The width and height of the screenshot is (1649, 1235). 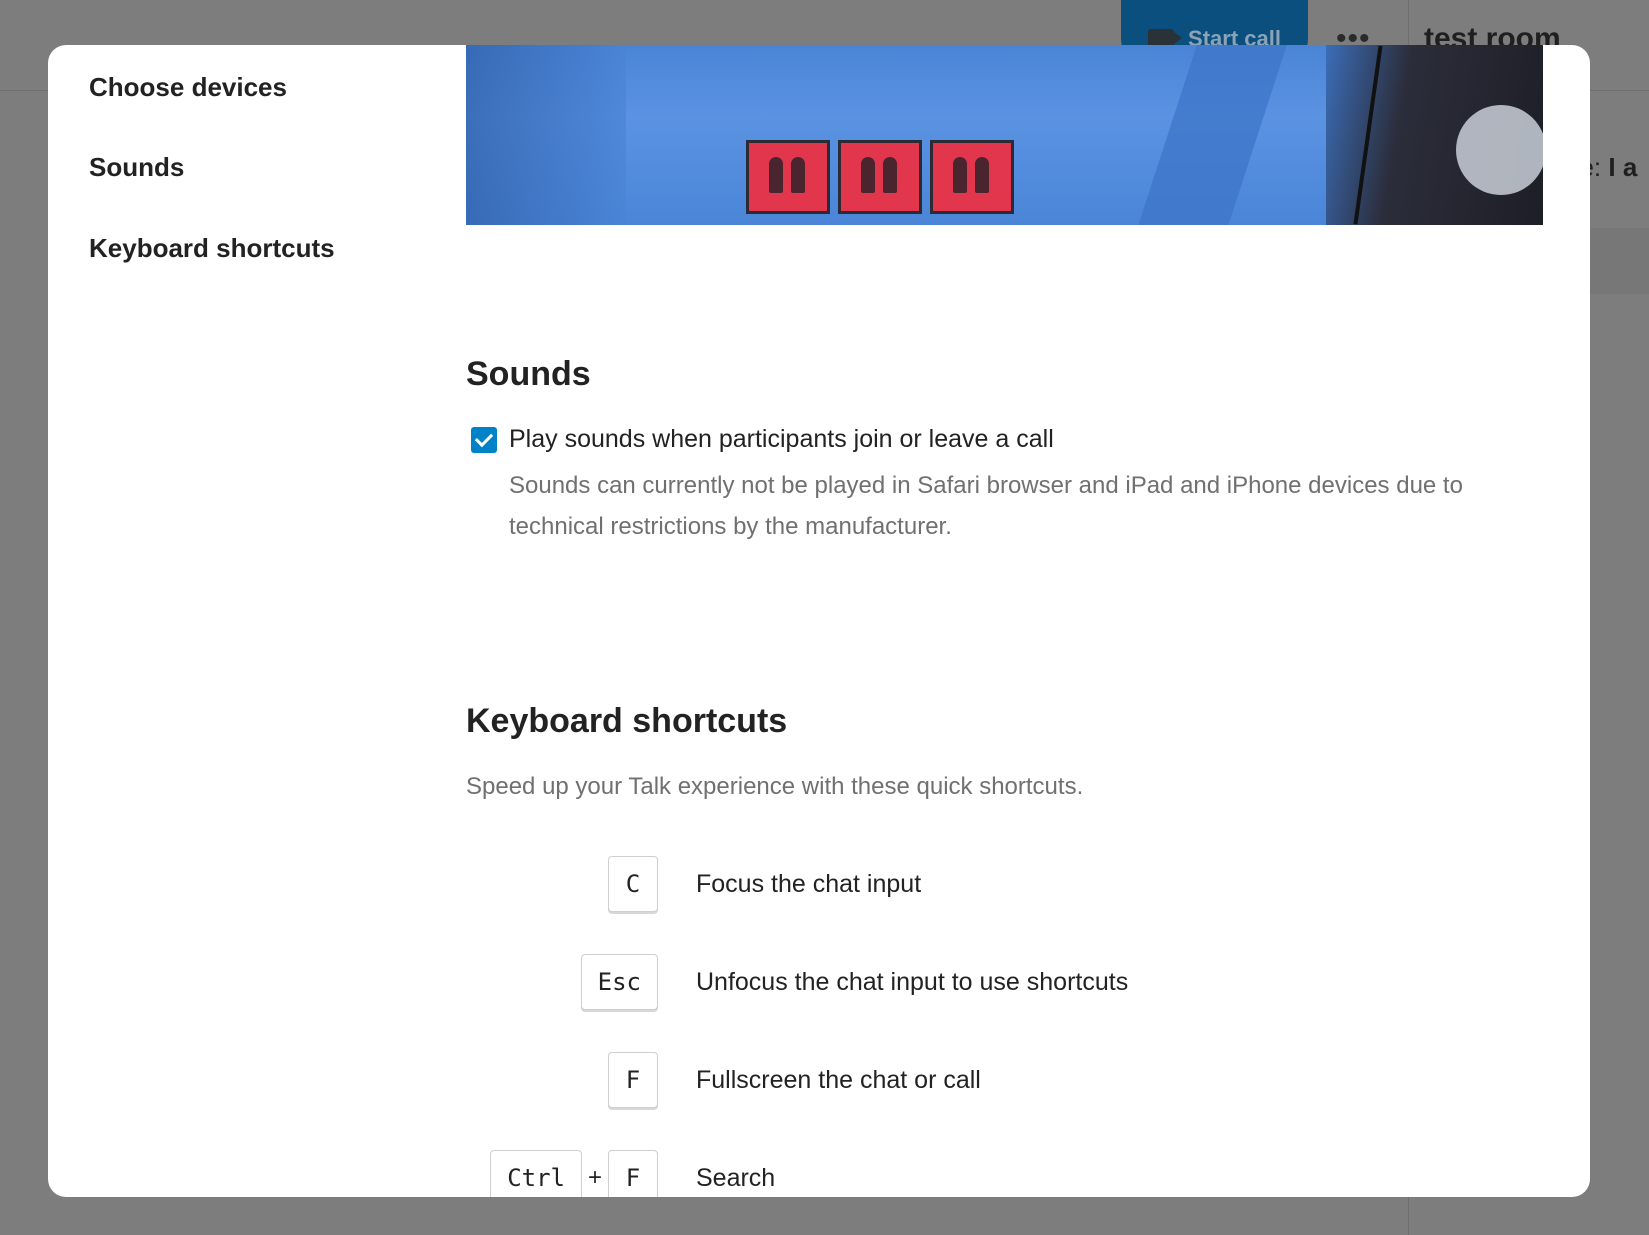 What do you see at coordinates (809, 883) in the screenshot?
I see `shortcut-label: Focus the chat input` at bounding box center [809, 883].